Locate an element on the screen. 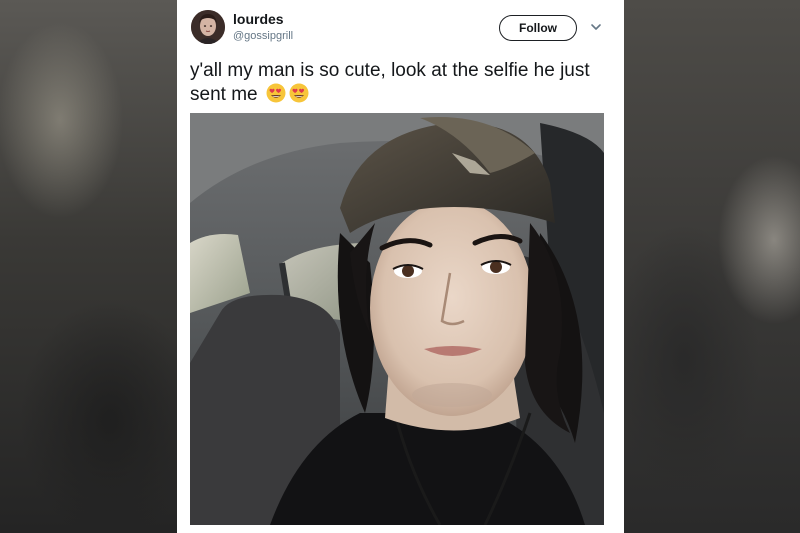  avatar is located at coordinates (208, 27).